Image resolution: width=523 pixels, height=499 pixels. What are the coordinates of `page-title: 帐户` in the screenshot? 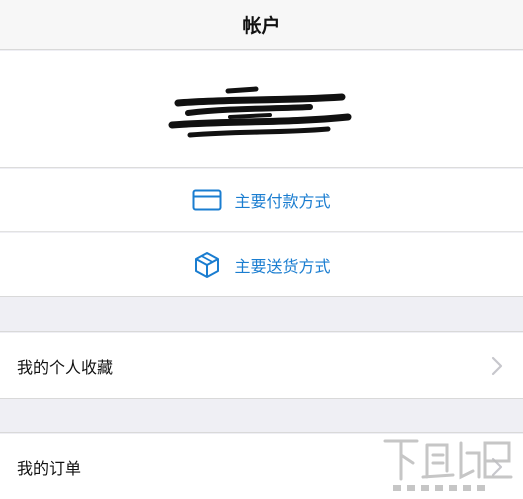 It's located at (261, 26).